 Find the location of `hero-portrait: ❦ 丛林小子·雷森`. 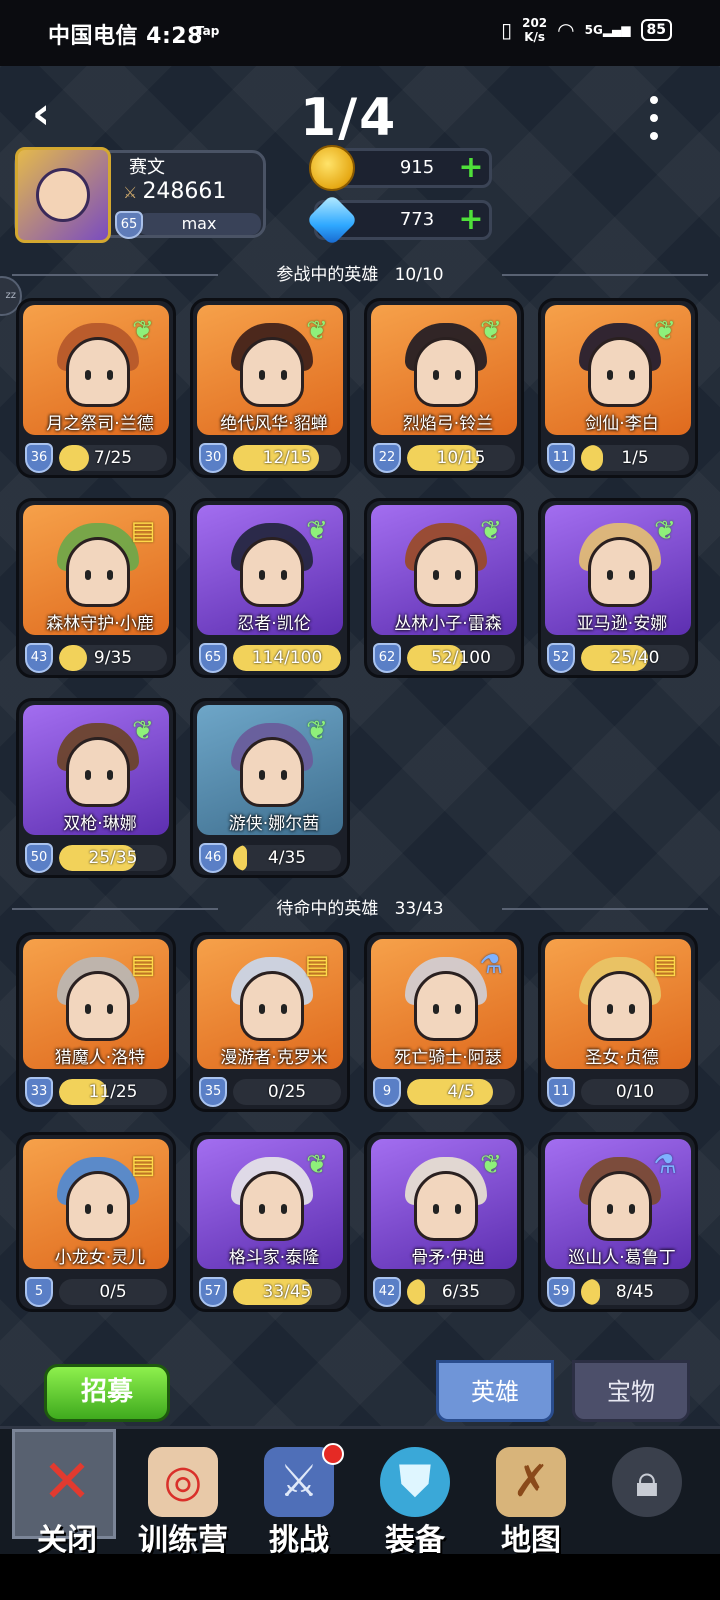

hero-portrait: ❦ 丛林小子·雷森 is located at coordinates (444, 570).